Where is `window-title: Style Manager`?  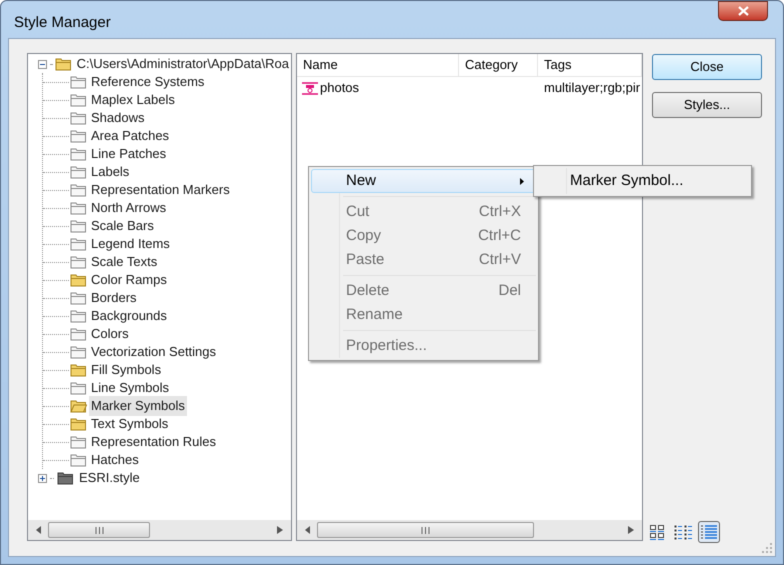 window-title: Style Manager is located at coordinates (62, 23).